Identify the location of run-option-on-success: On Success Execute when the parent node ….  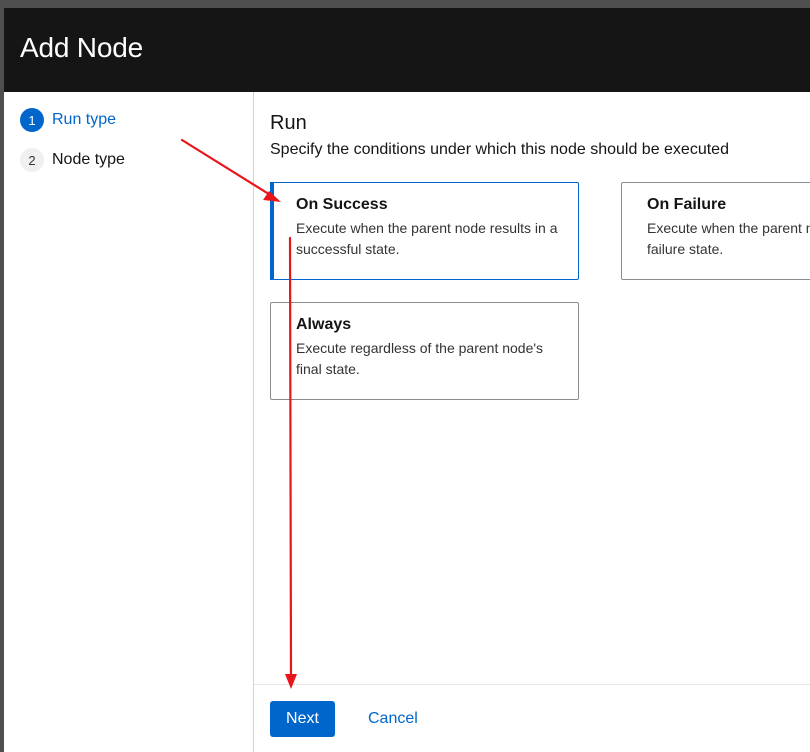
(424, 231).